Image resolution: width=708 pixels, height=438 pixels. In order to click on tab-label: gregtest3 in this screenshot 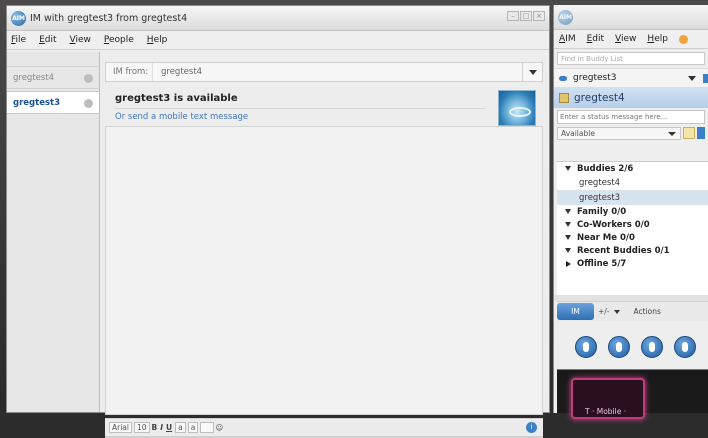, I will do `click(36, 102)`.